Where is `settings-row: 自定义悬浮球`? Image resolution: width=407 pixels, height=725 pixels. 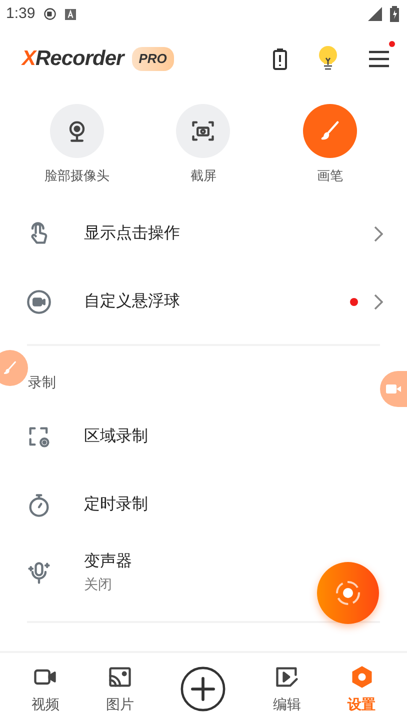 settings-row: 自定义悬浮球 is located at coordinates (203, 302).